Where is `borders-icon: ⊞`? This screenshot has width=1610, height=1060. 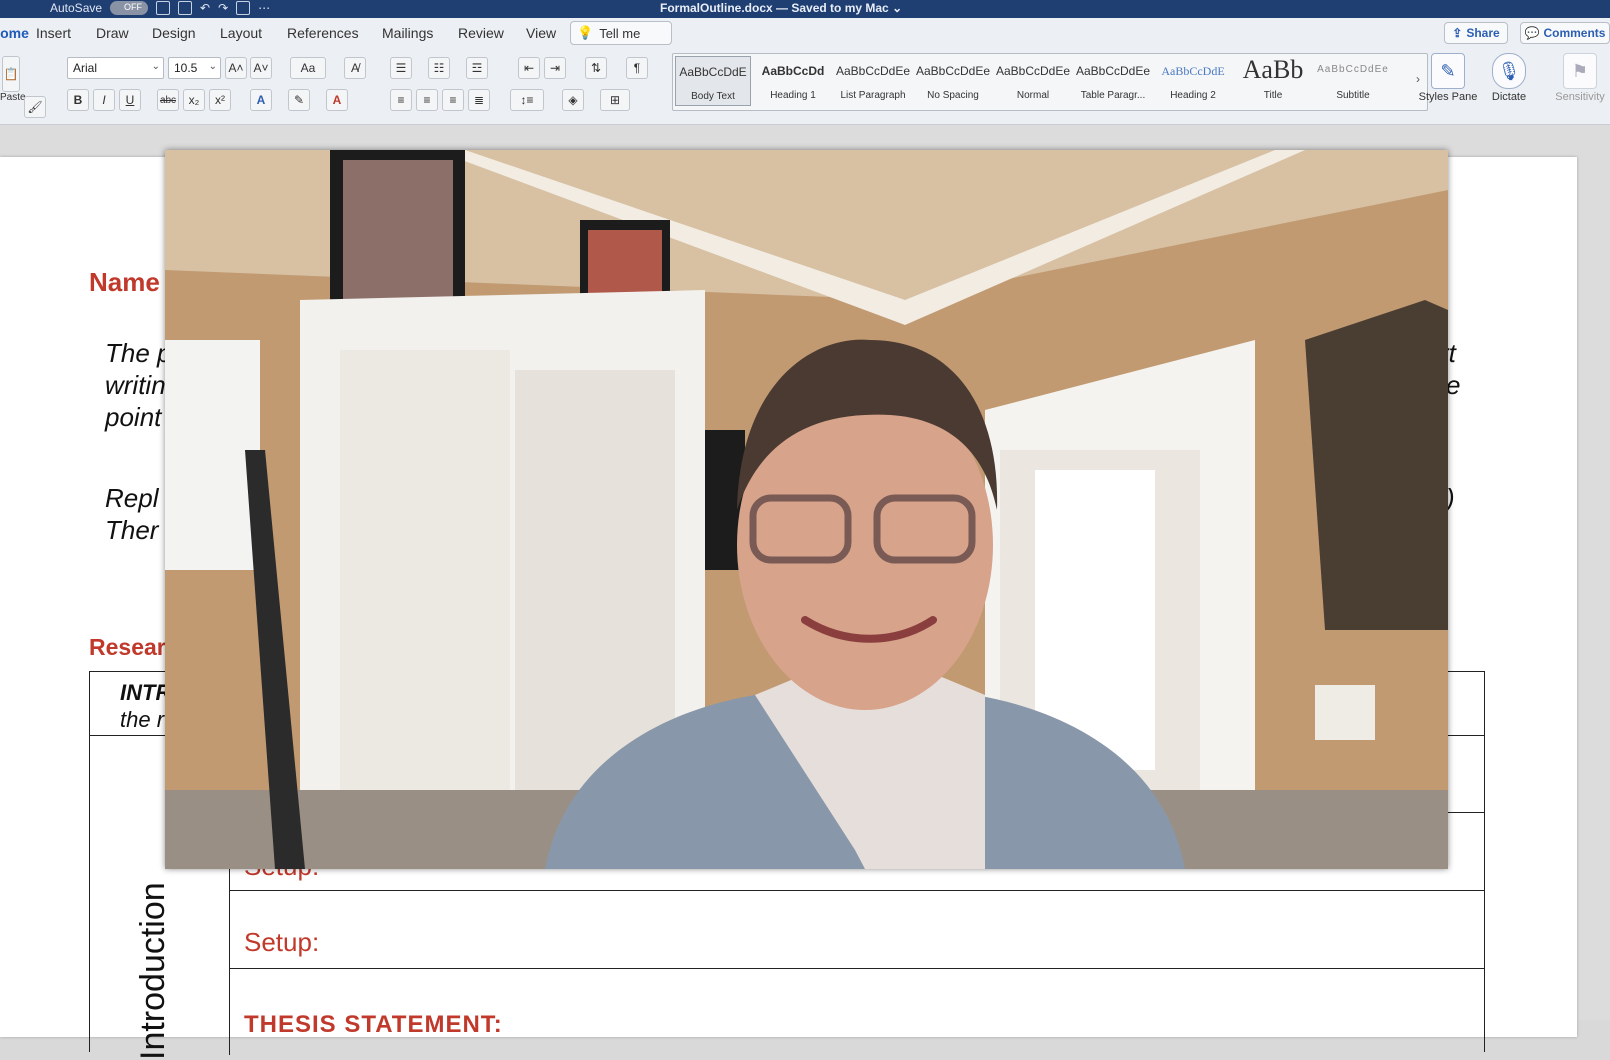 borders-icon: ⊞ is located at coordinates (615, 100).